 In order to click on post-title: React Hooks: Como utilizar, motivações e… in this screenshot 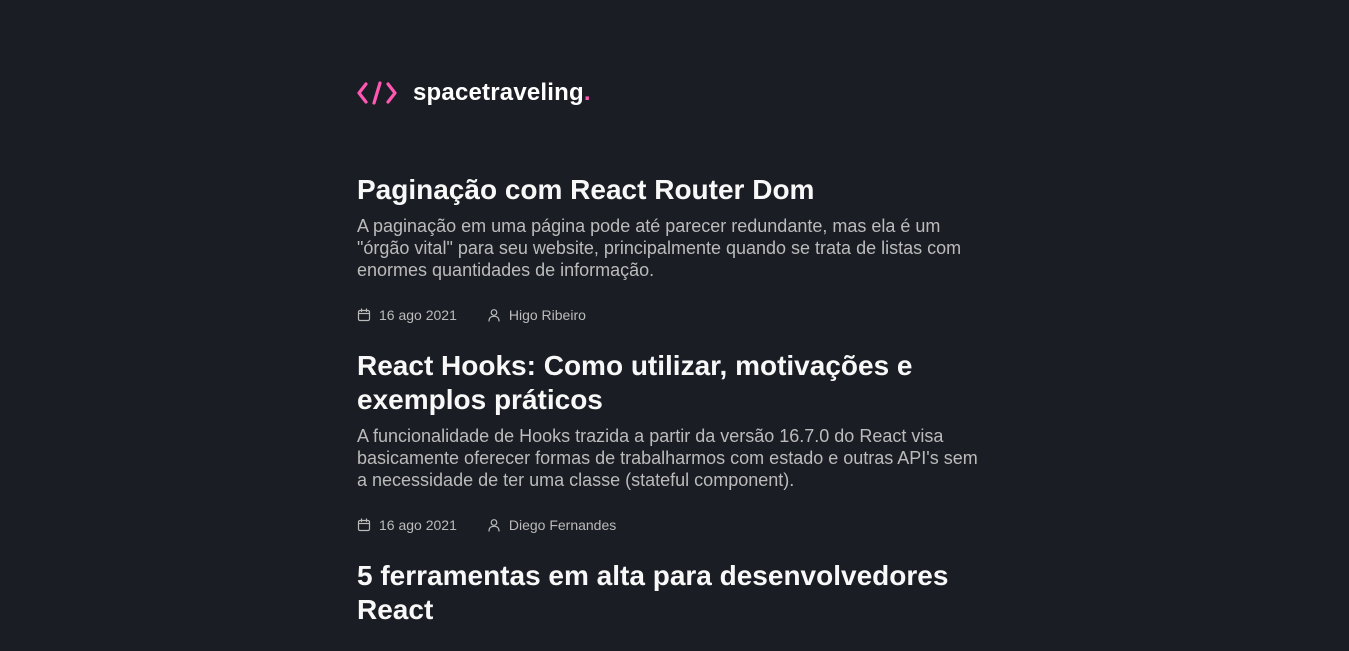, I will do `click(677, 383)`.